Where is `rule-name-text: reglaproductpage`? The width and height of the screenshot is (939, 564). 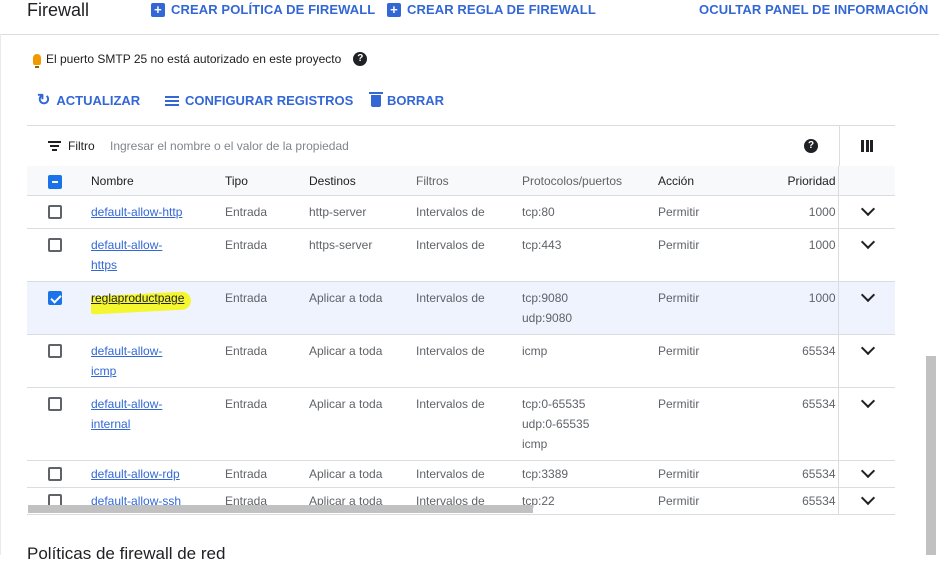 rule-name-text: reglaproductpage is located at coordinates (138, 298).